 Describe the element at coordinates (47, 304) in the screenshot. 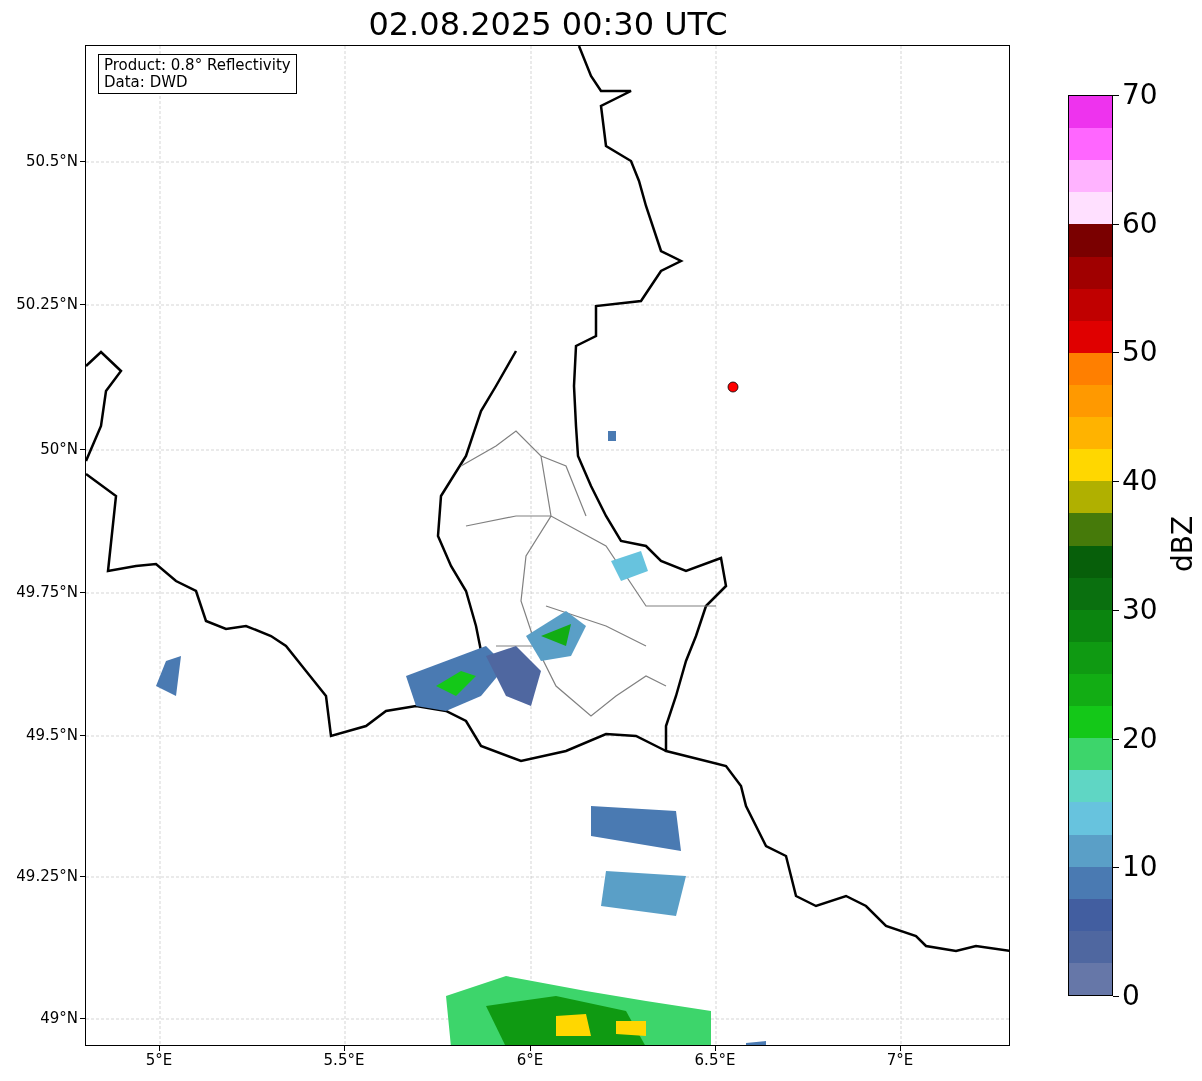

I see `latitude-label: 50.25°N` at that location.